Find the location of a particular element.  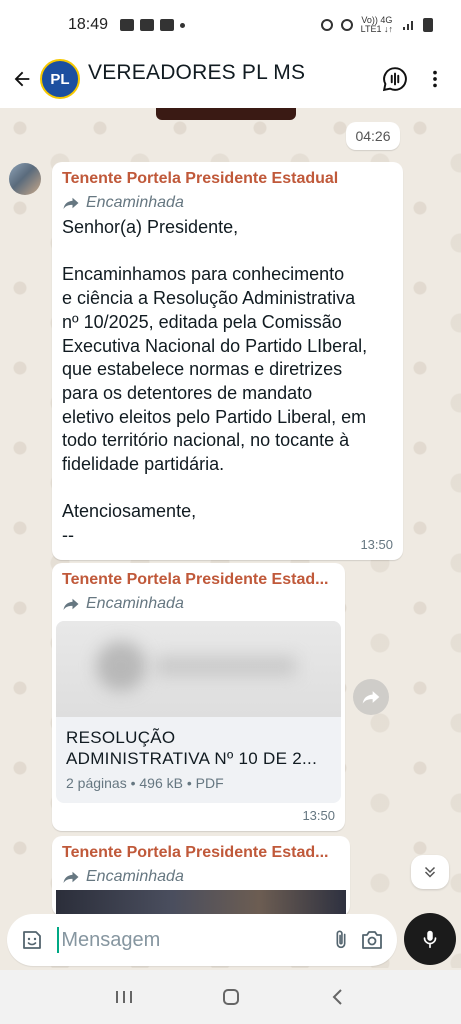

document-thumbnail is located at coordinates (198, 669).